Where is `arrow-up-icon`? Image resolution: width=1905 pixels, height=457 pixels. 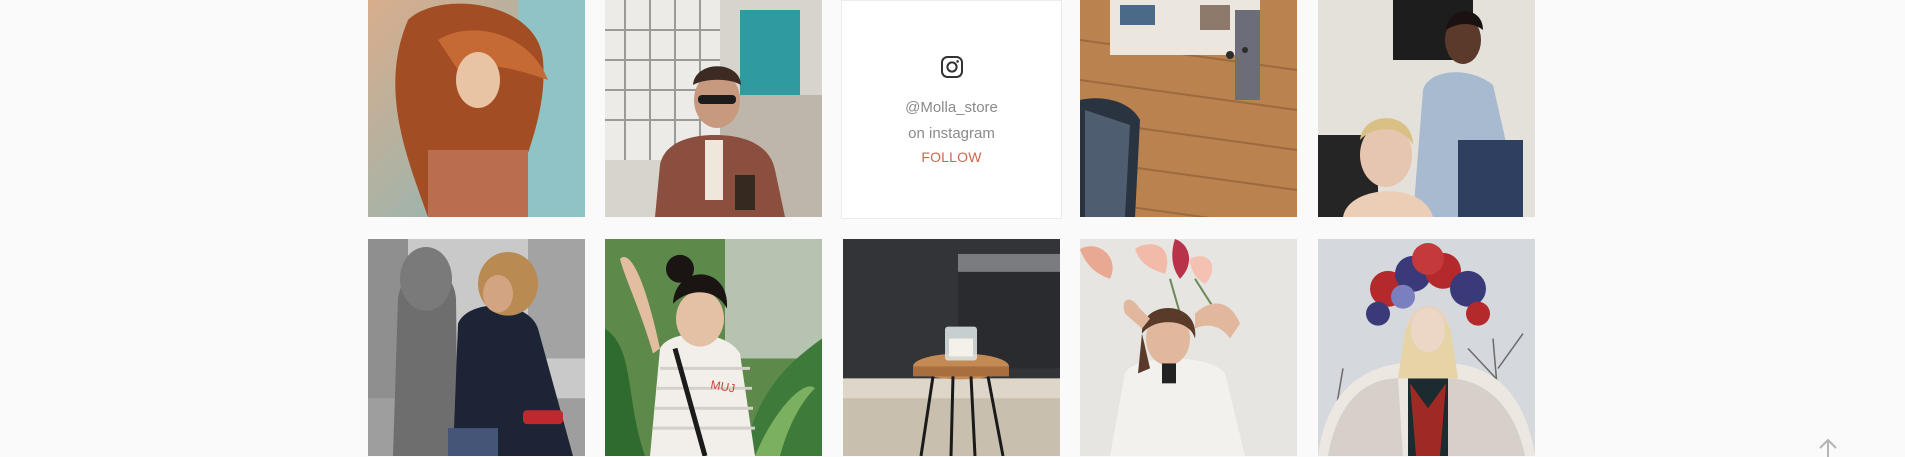 arrow-up-icon is located at coordinates (1828, 447).